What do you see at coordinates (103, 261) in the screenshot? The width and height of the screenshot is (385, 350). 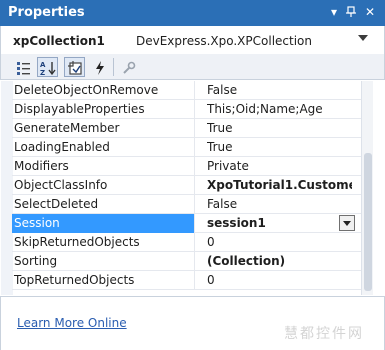 I see `property-name: Sorting` at bounding box center [103, 261].